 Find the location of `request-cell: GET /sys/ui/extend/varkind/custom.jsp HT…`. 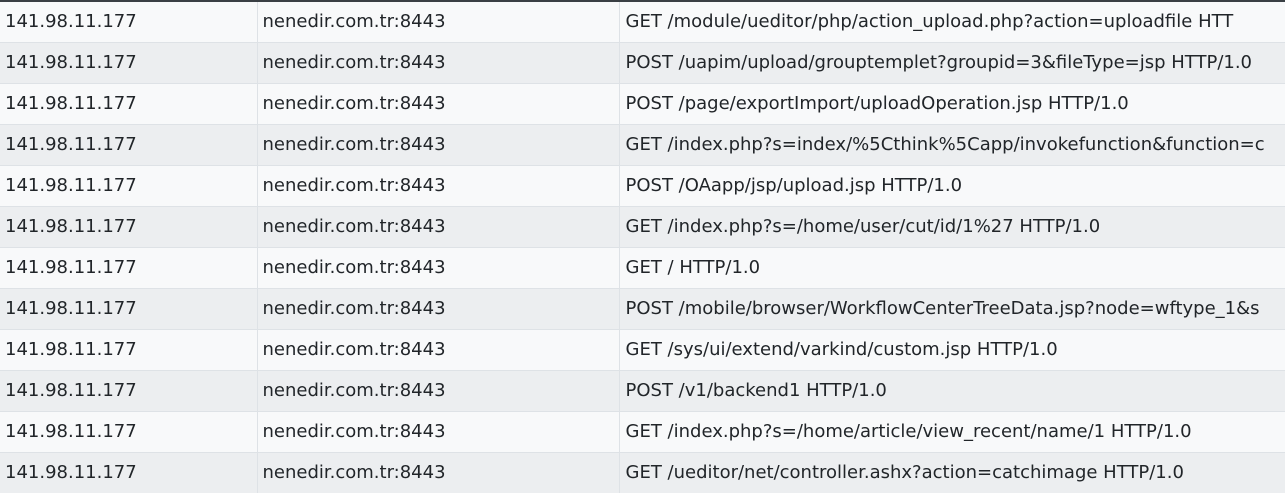

request-cell: GET /sys/ui/extend/varkind/custom.jsp HT… is located at coordinates (951, 350).